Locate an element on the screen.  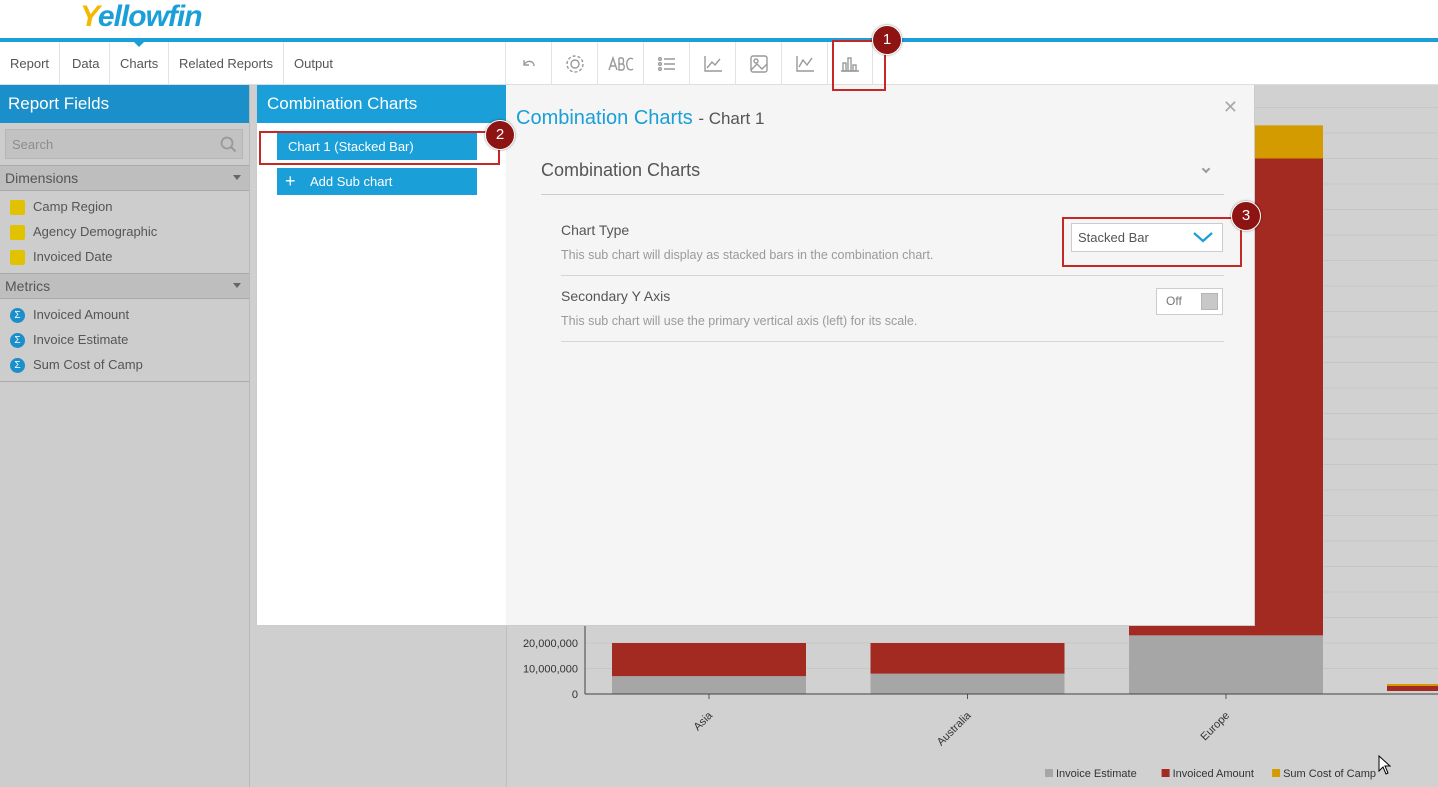
line-chart-icon is located at coordinates (804, 63).